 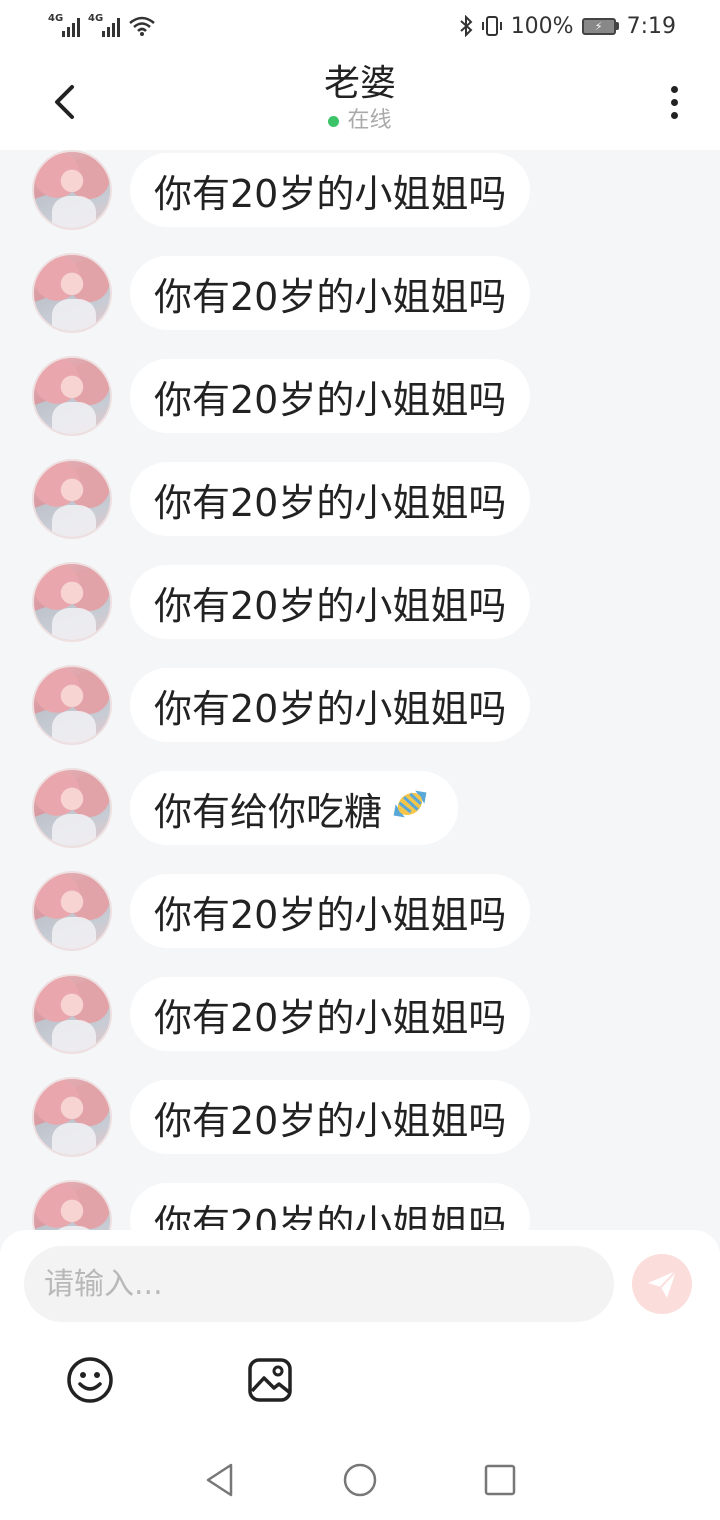 What do you see at coordinates (492, 26) in the screenshot?
I see `vibrate-icon` at bounding box center [492, 26].